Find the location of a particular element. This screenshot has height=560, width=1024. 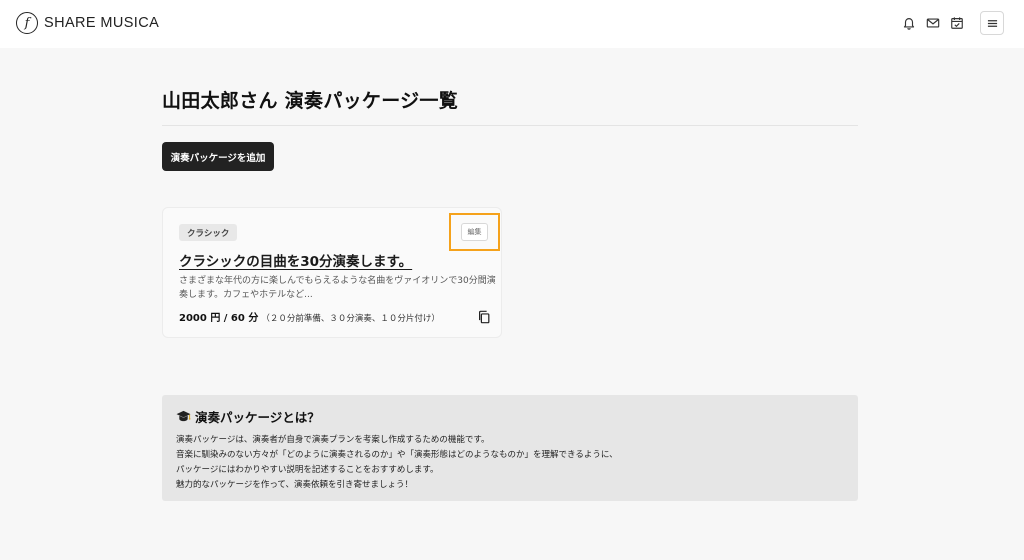

logo: f SHARE MUSICA is located at coordinates (87, 23).